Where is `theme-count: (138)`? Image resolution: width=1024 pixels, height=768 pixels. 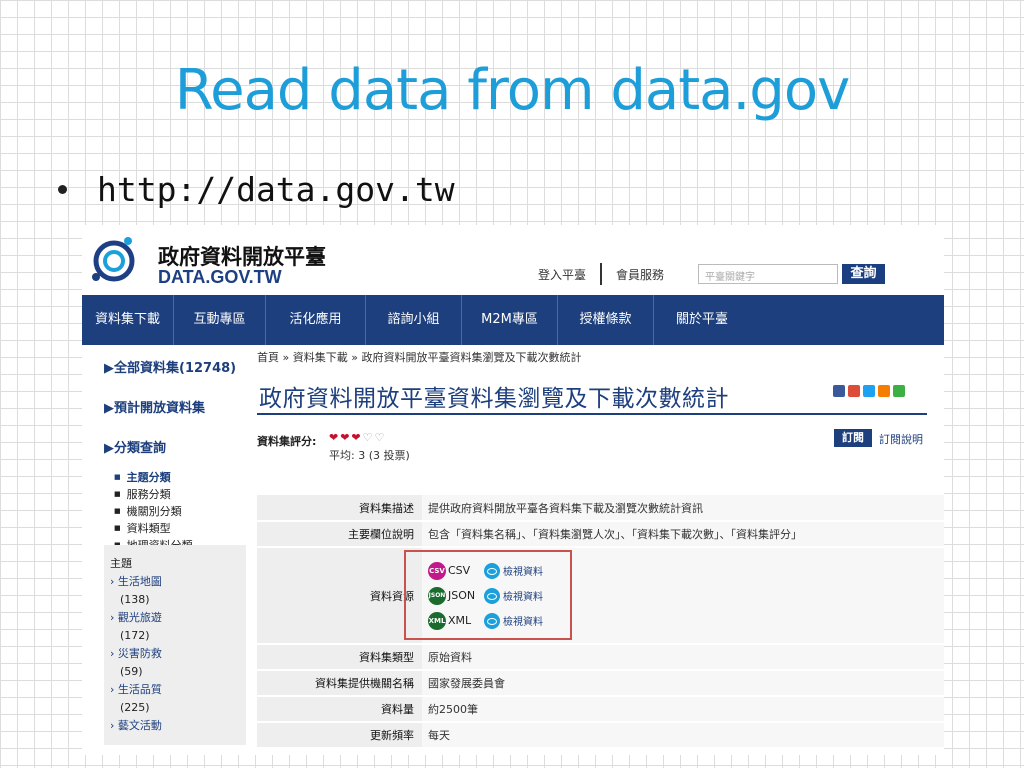
theme-count: (138) is located at coordinates (135, 599).